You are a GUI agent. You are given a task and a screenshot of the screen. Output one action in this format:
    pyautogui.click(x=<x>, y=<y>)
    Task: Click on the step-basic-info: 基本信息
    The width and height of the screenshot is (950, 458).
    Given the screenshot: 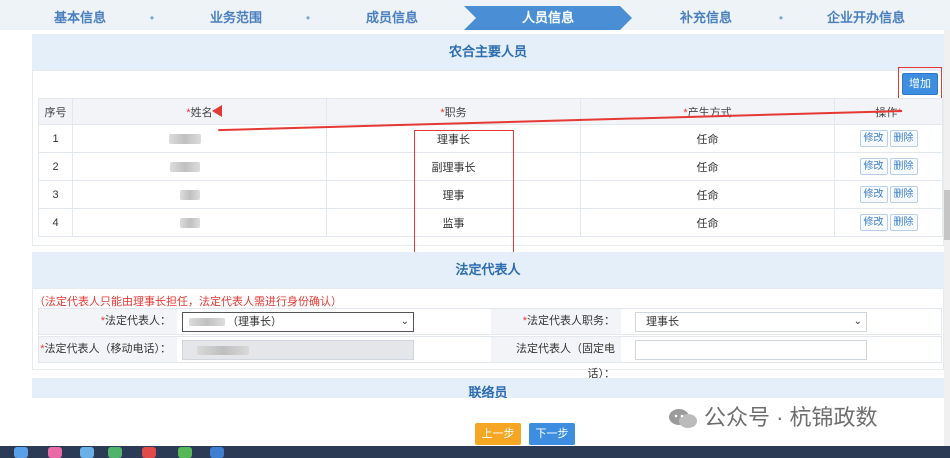 What is the action you would take?
    pyautogui.click(x=80, y=18)
    